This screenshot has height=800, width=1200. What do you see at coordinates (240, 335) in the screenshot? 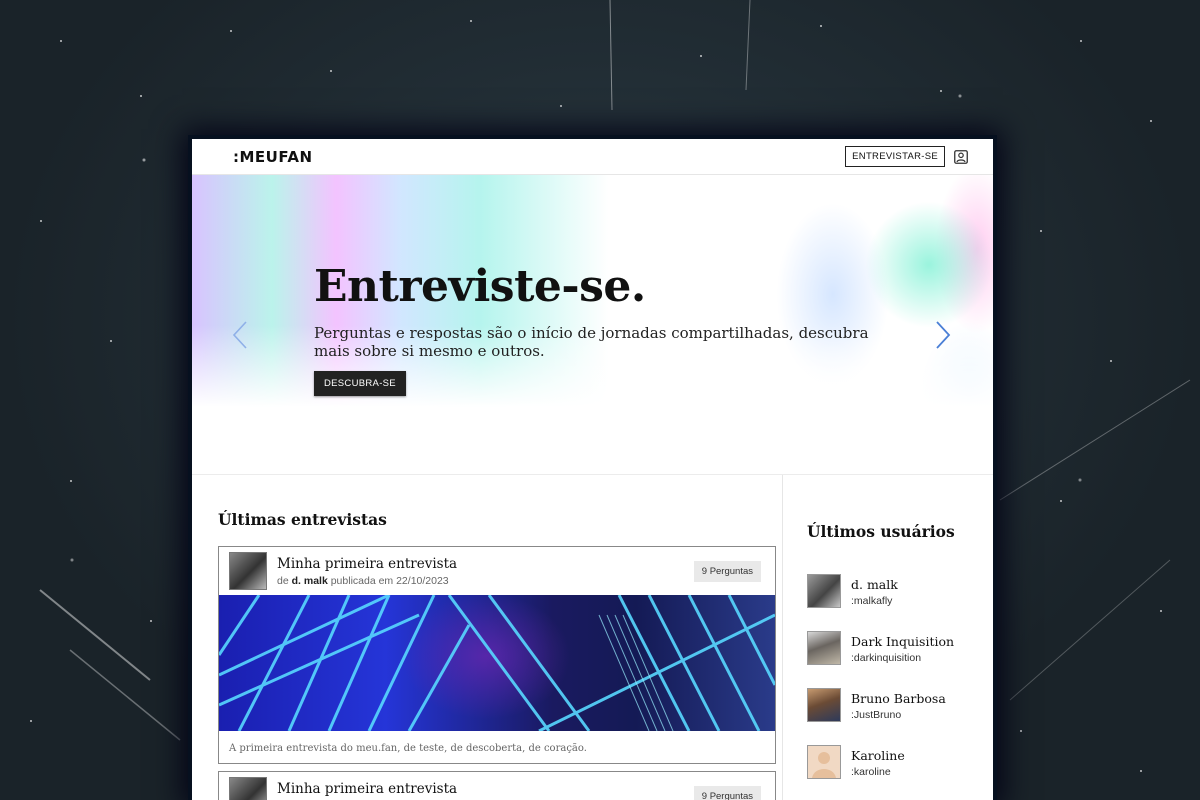
I see `chevron-left-icon` at bounding box center [240, 335].